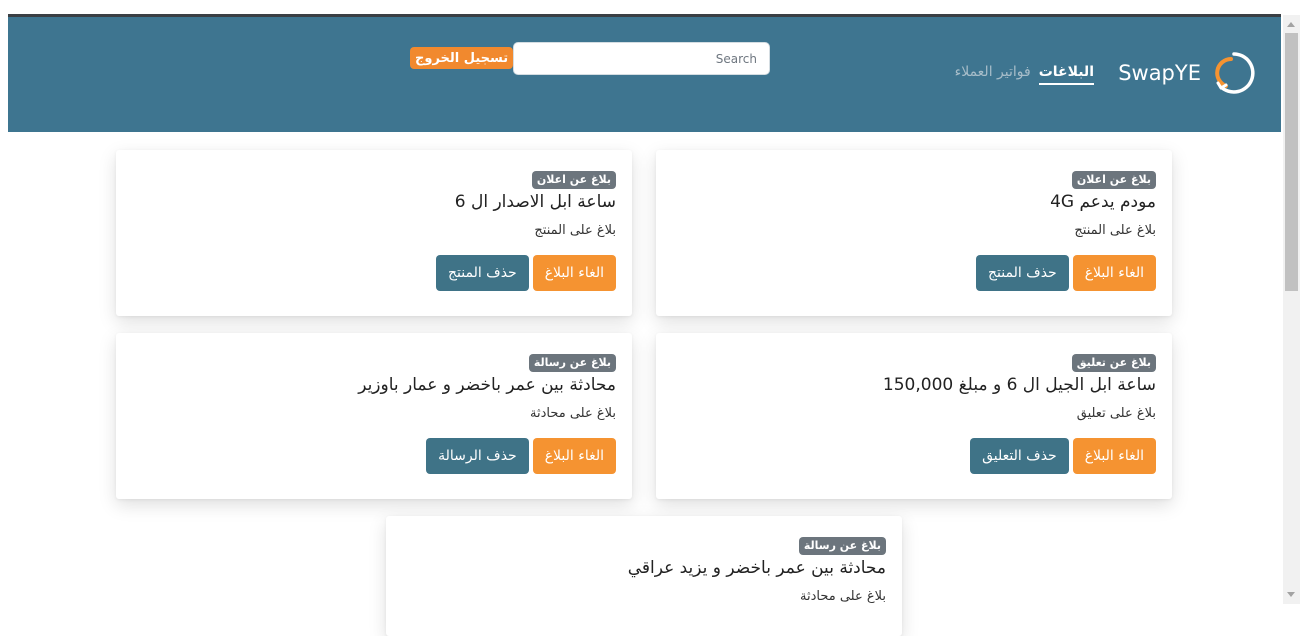  I want to click on nav-links: البلاغات فواتير العملاء, so click(1024, 74).